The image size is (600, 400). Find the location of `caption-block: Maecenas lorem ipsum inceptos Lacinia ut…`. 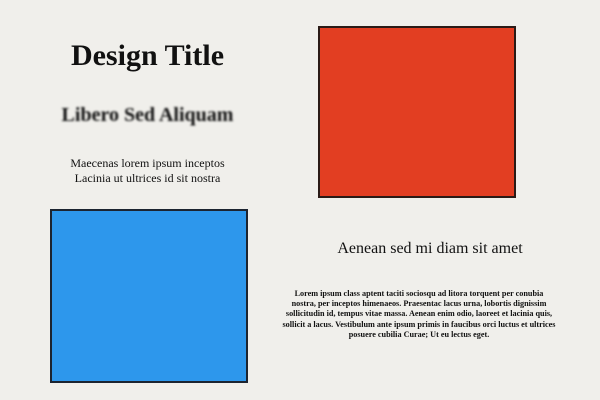

caption-block: Maecenas lorem ipsum inceptos Lacinia ut… is located at coordinates (147, 171).